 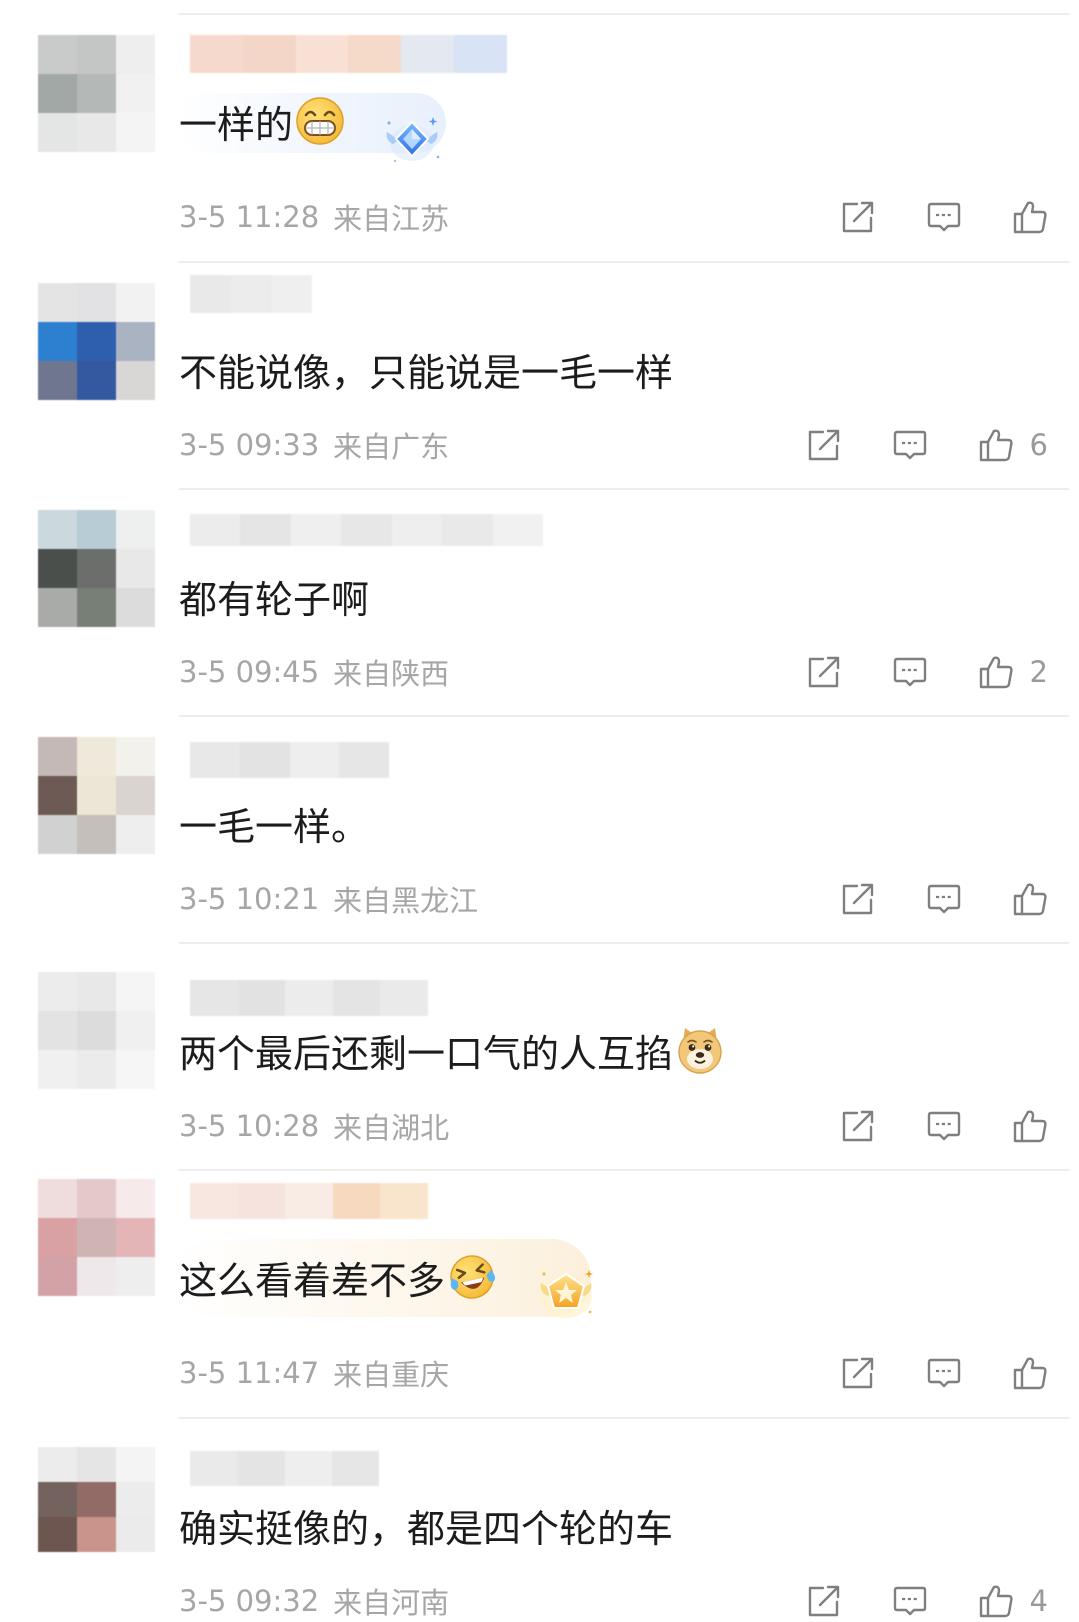 I want to click on comment-location: 来自湖北, so click(x=391, y=1128).